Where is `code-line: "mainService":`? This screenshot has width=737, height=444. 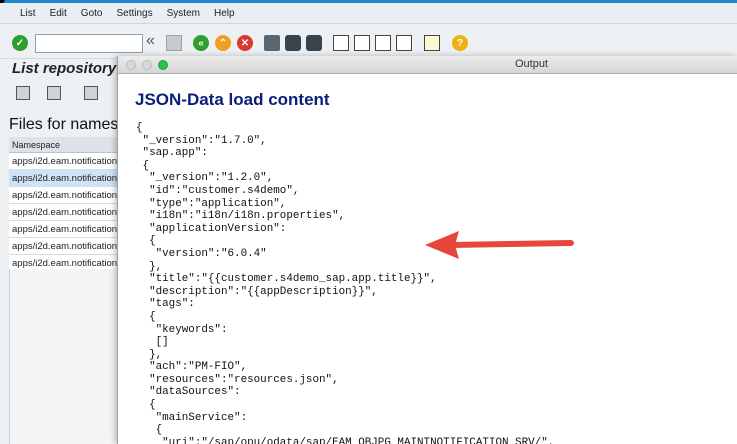
code-line: "mainService": is located at coordinates (192, 417).